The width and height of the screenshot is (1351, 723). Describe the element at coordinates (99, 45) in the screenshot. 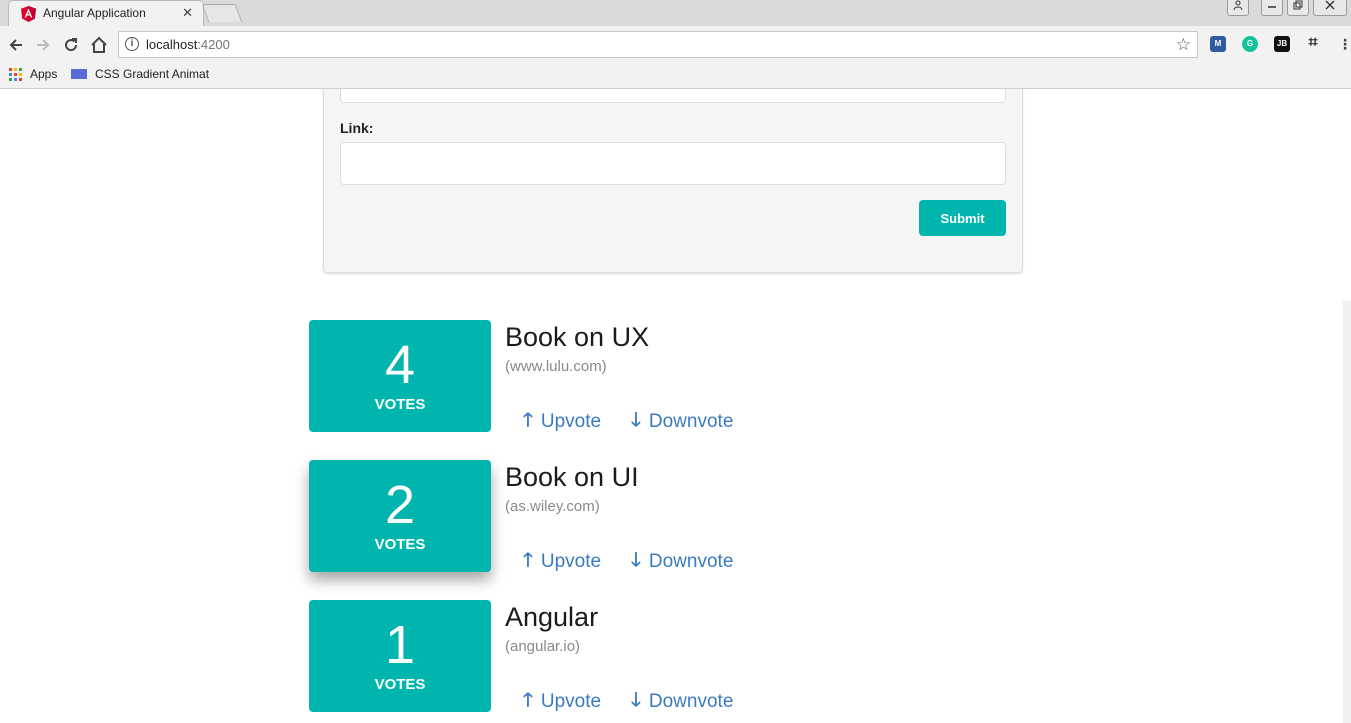

I see `home-icon` at that location.